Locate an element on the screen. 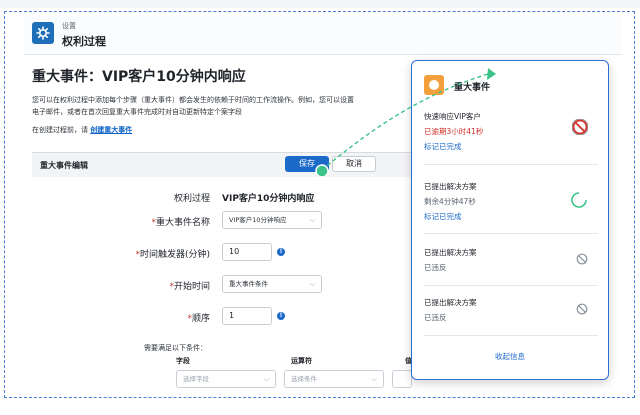  settings-gear-icon is located at coordinates (43, 33).